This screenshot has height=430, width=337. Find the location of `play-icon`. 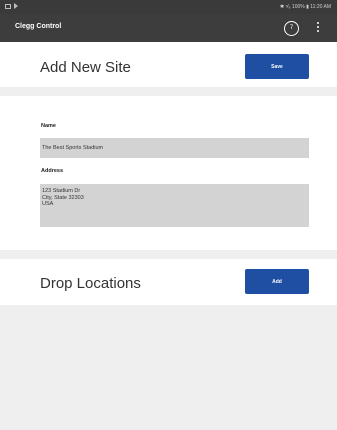

play-icon is located at coordinates (16, 6).